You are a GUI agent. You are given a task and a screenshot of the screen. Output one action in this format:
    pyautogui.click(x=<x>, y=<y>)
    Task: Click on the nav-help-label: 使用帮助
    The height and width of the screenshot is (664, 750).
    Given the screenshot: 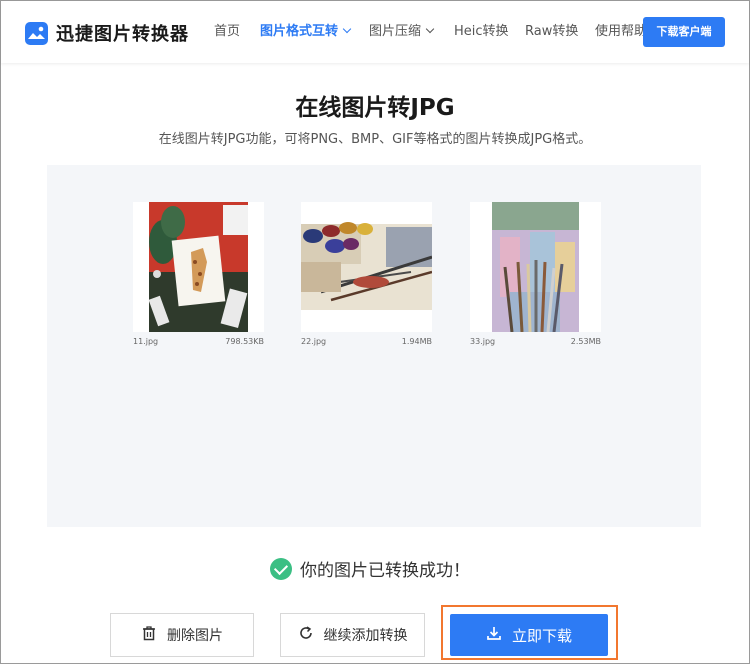 What is the action you would take?
    pyautogui.click(x=621, y=31)
    